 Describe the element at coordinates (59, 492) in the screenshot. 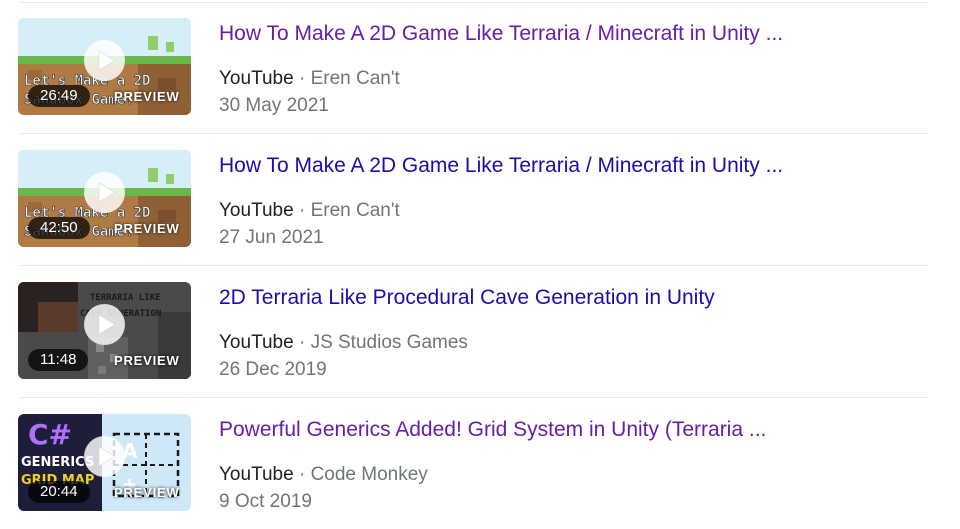

I see `duration-badge: 20:44` at that location.